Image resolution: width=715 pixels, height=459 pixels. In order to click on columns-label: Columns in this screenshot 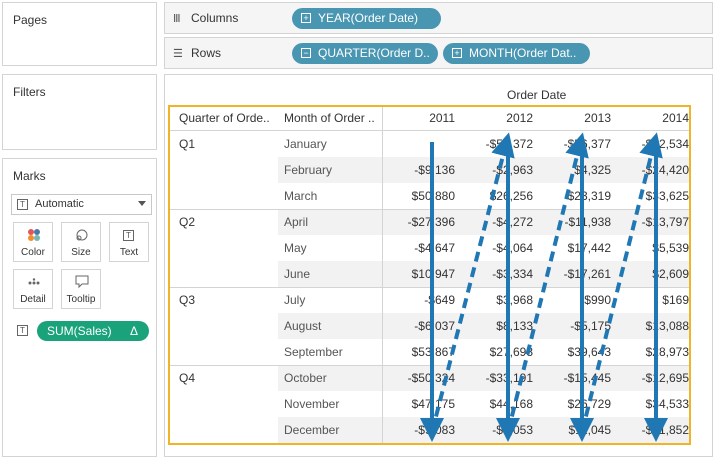, I will do `click(215, 18)`.